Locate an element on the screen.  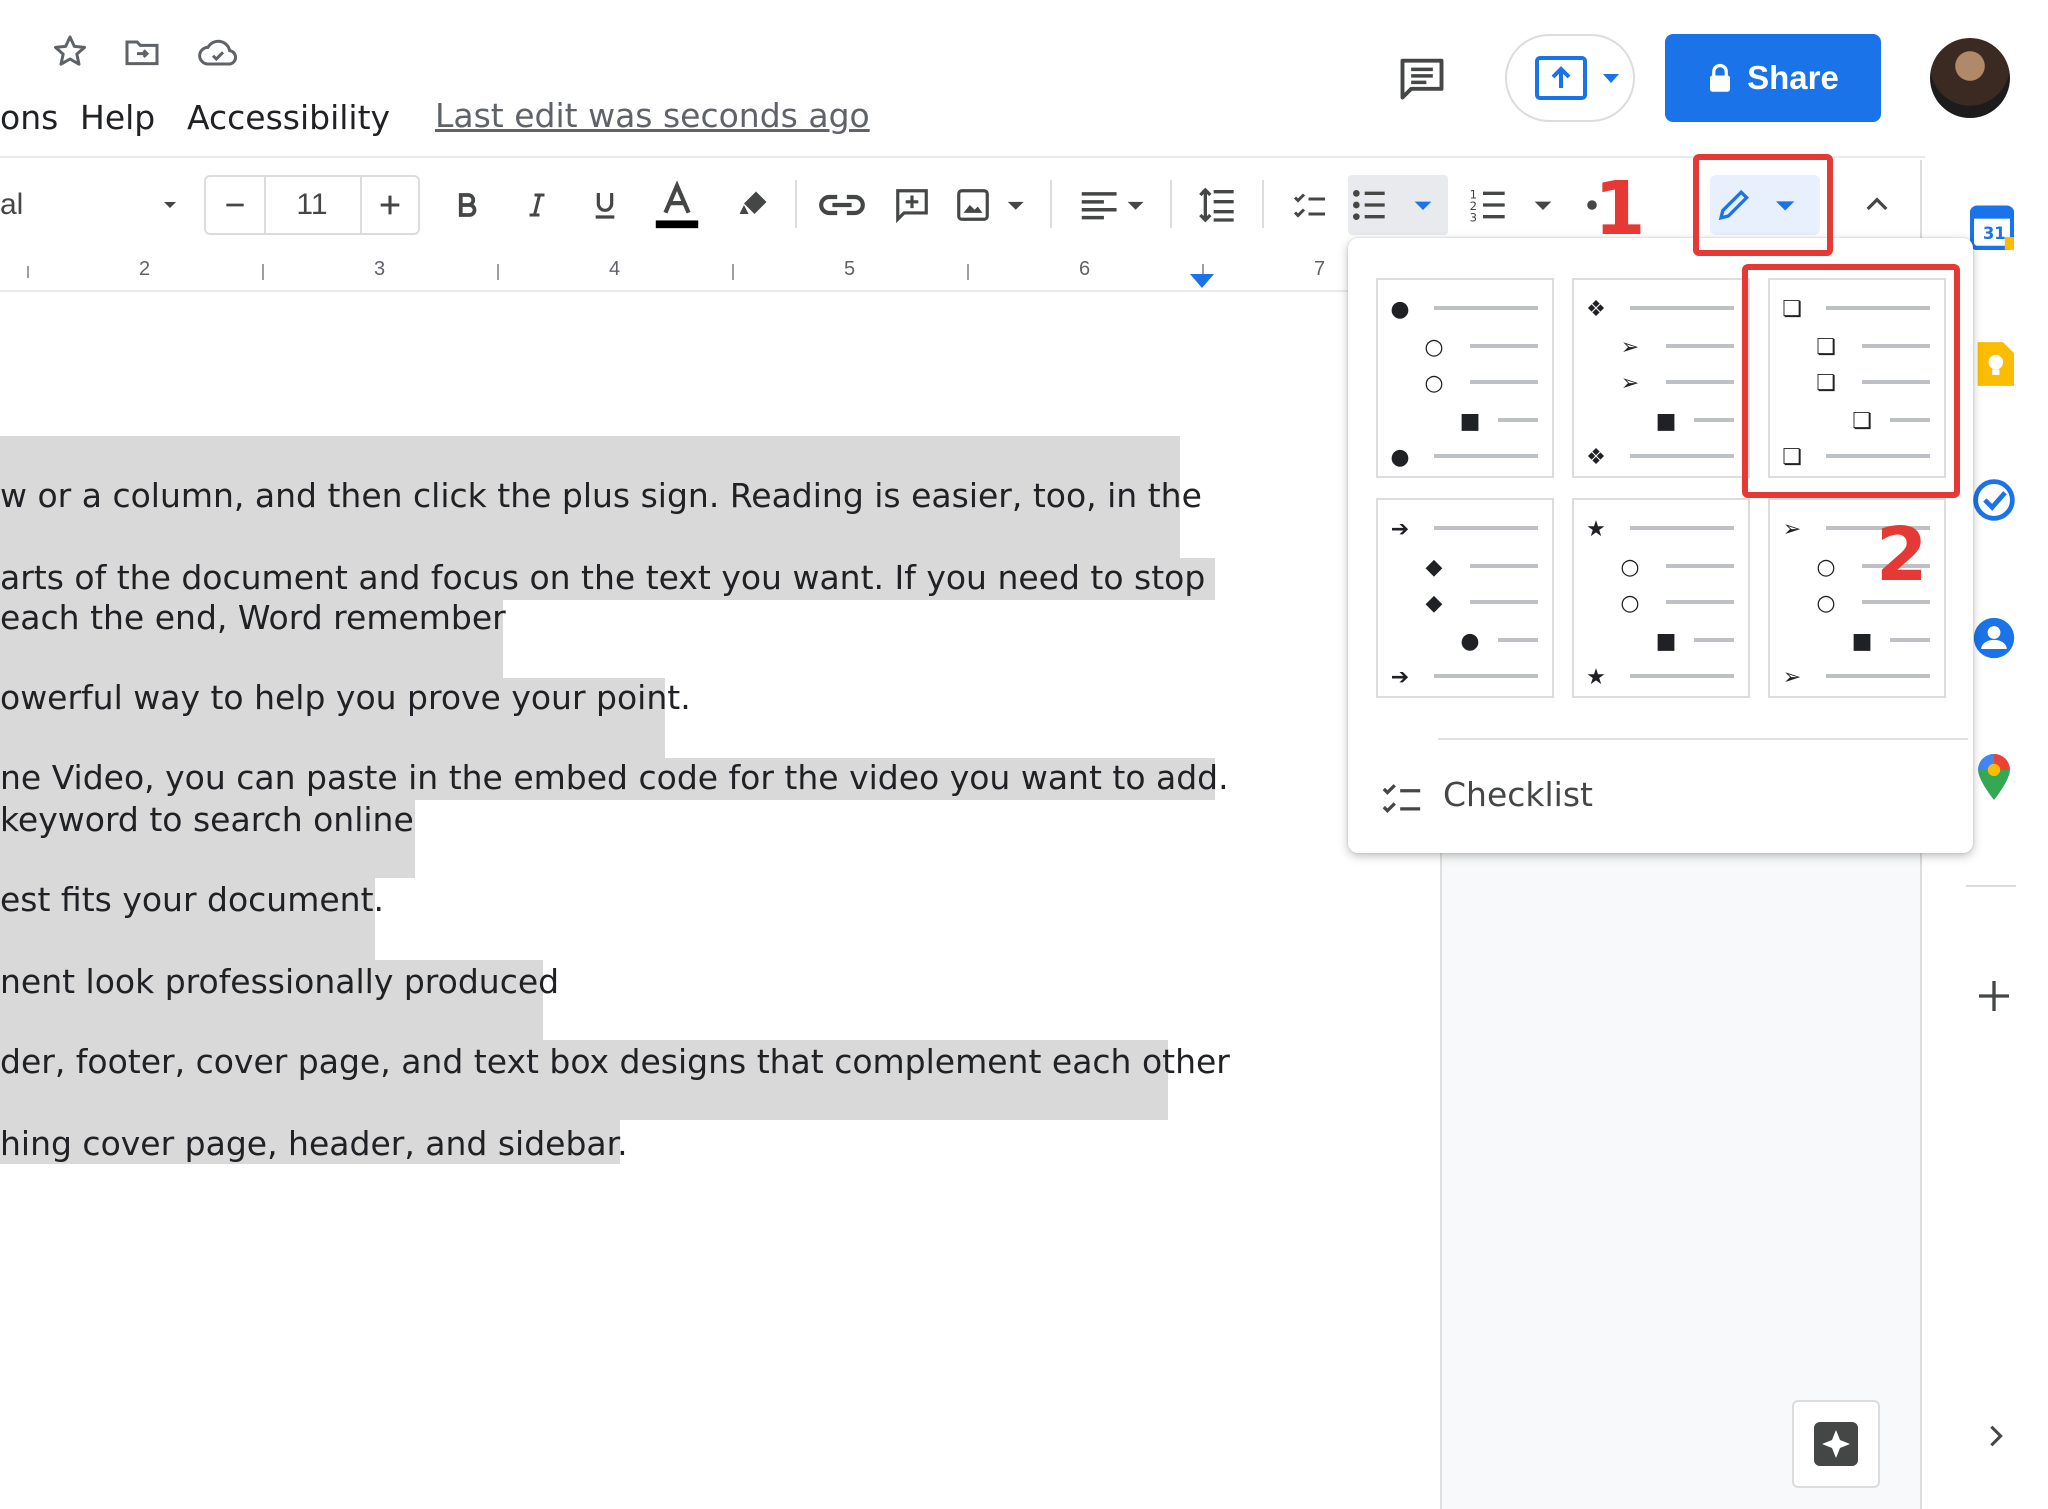
highlight-color-icon is located at coordinates (753, 205).